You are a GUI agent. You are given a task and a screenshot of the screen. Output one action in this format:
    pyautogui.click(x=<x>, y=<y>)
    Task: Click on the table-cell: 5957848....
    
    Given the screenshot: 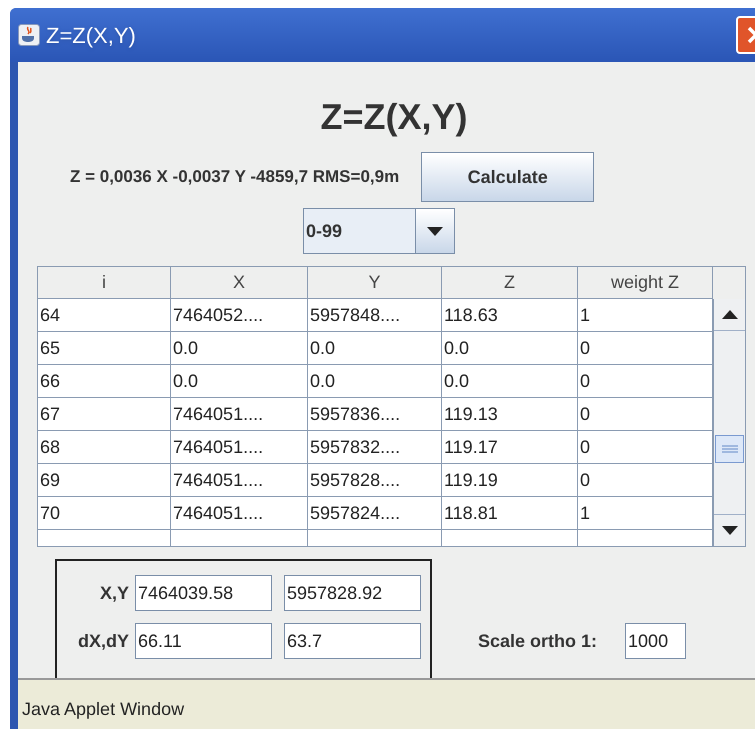 What is the action you would take?
    pyautogui.click(x=375, y=315)
    